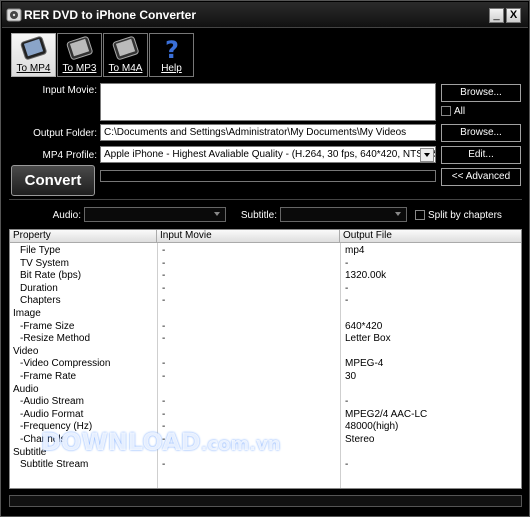  What do you see at coordinates (51, 276) in the screenshot?
I see `cell-property: Bit Rate (bps)` at bounding box center [51, 276].